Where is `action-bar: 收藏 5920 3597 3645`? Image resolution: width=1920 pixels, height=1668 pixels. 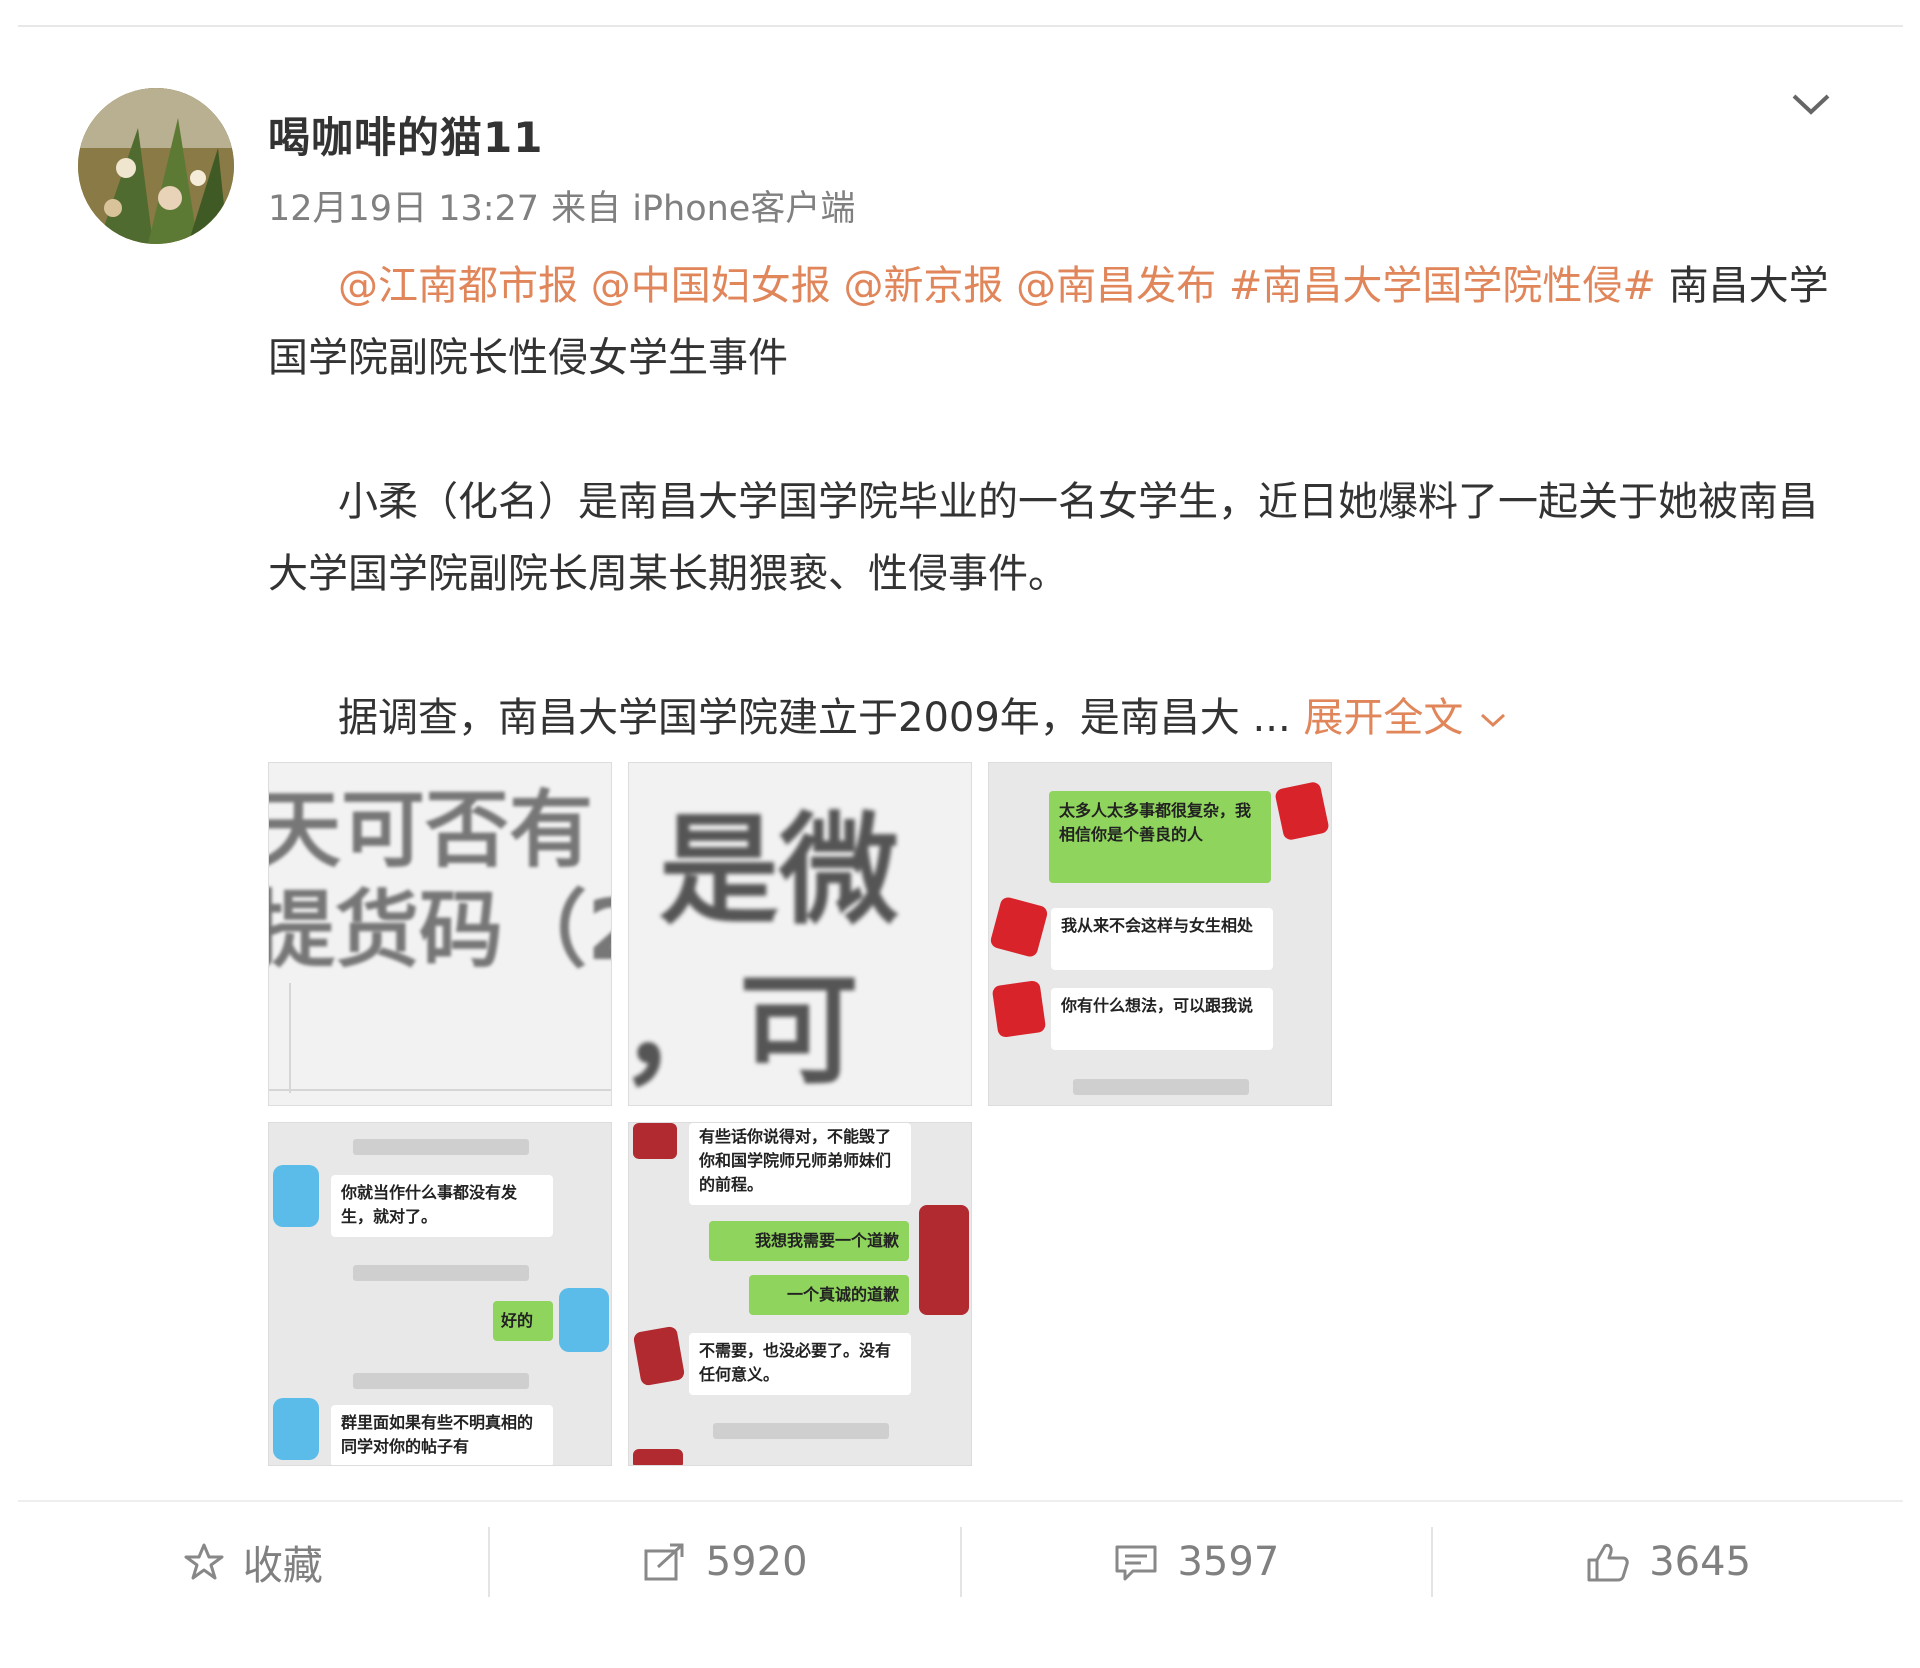 action-bar: 收藏 5920 3597 3645 is located at coordinates (960, 1562).